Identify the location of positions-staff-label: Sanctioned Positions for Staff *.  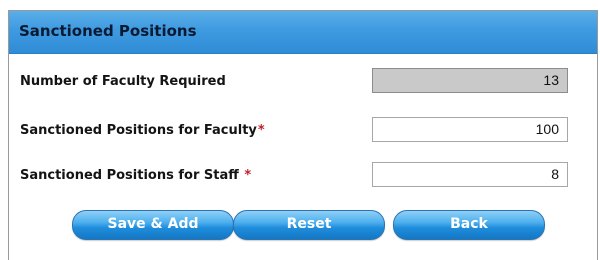
(136, 175).